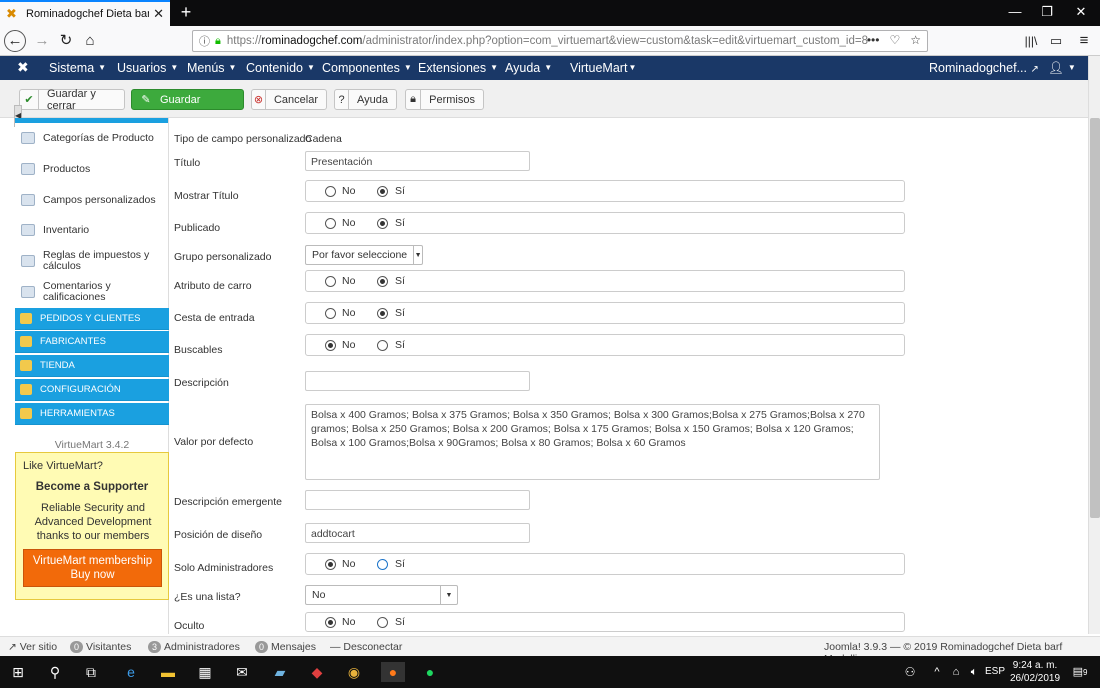 The height and width of the screenshot is (688, 1100). I want to click on view-site-link: ↗ Ver sitio, so click(32, 647).